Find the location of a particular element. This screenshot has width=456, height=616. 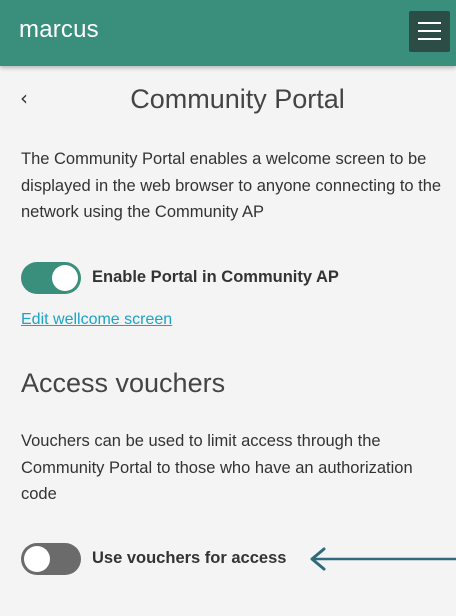

use-vouchers-toggle is located at coordinates (51, 559).